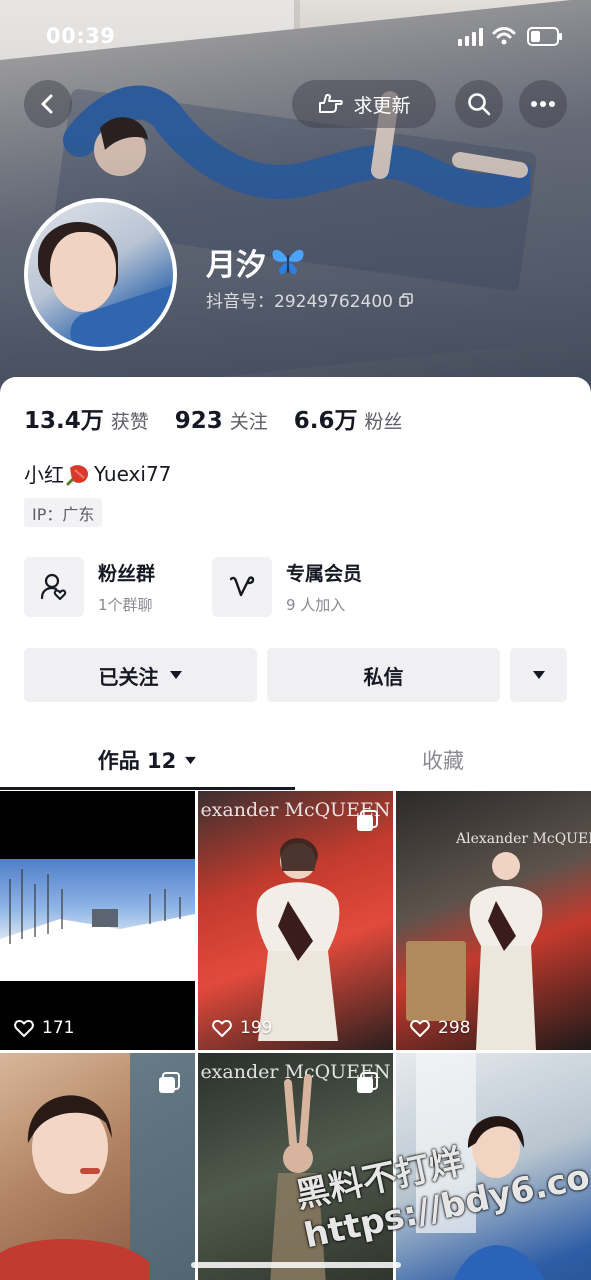 The image size is (591, 1280). Describe the element at coordinates (256, 1028) in the screenshot. I see `like-count-value: 199` at that location.